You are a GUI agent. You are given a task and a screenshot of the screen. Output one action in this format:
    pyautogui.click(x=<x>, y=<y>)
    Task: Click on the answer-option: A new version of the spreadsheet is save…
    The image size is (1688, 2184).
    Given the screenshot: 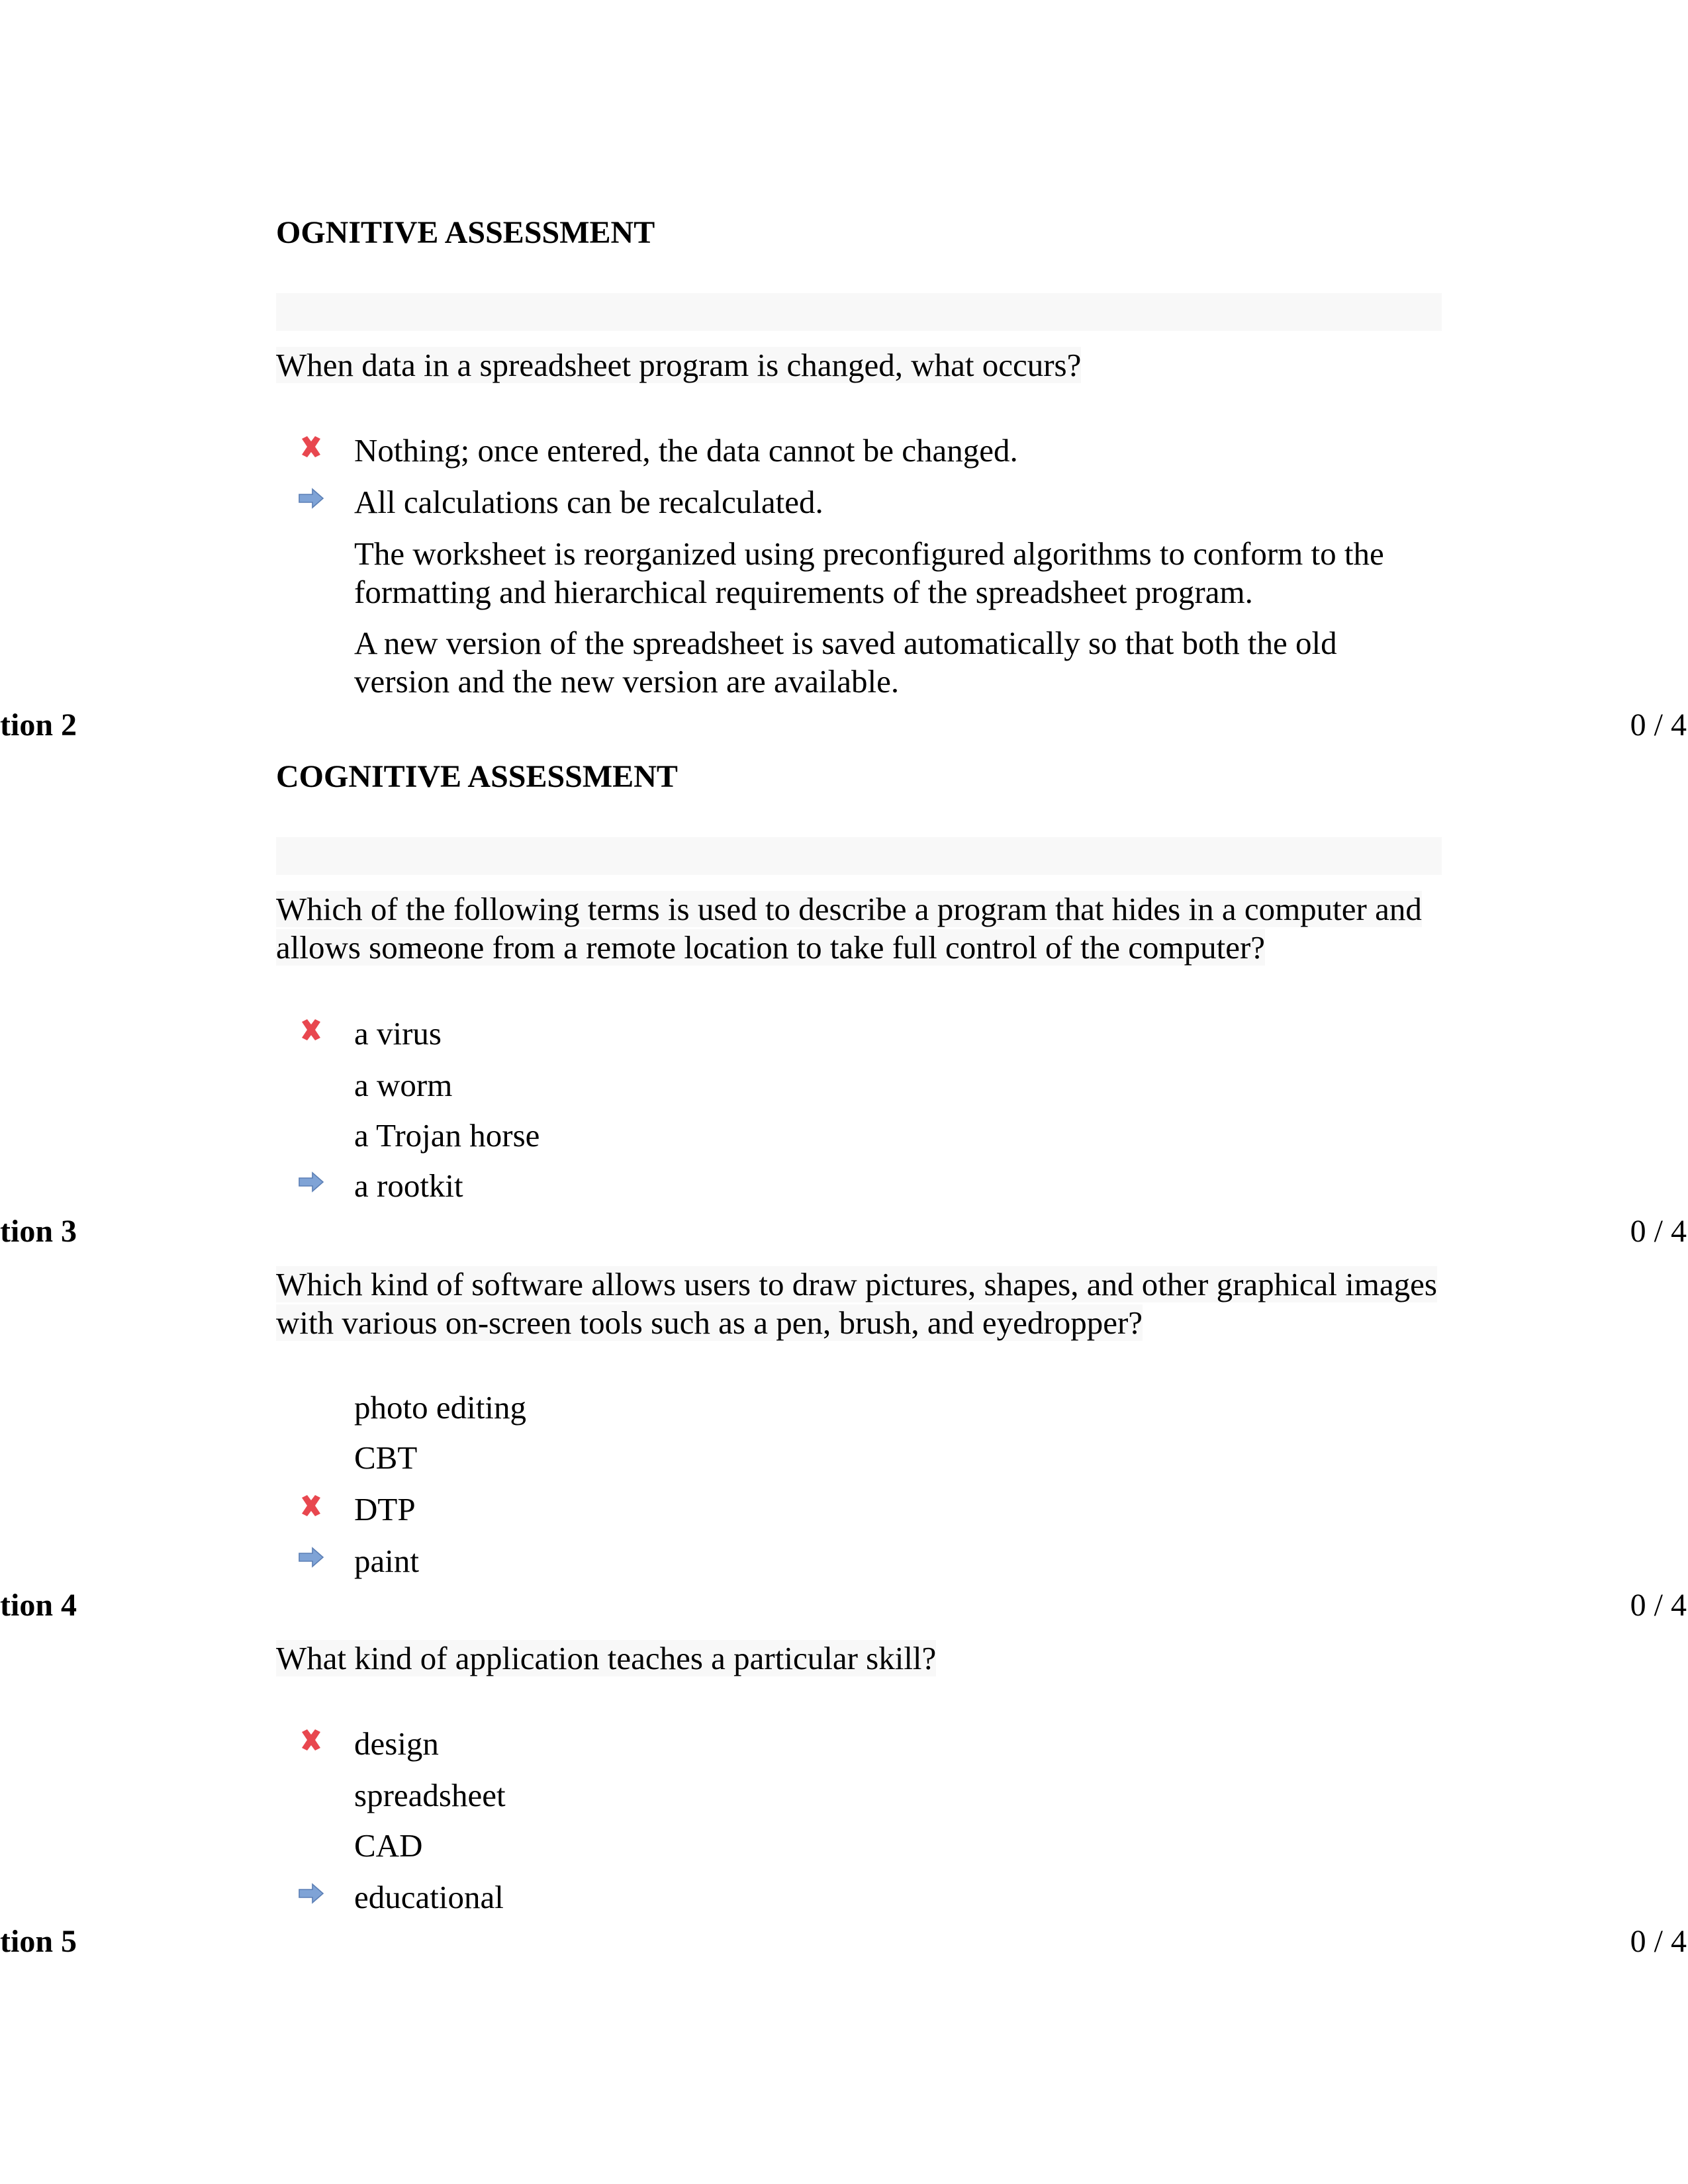 What is the action you would take?
    pyautogui.click(x=845, y=662)
    